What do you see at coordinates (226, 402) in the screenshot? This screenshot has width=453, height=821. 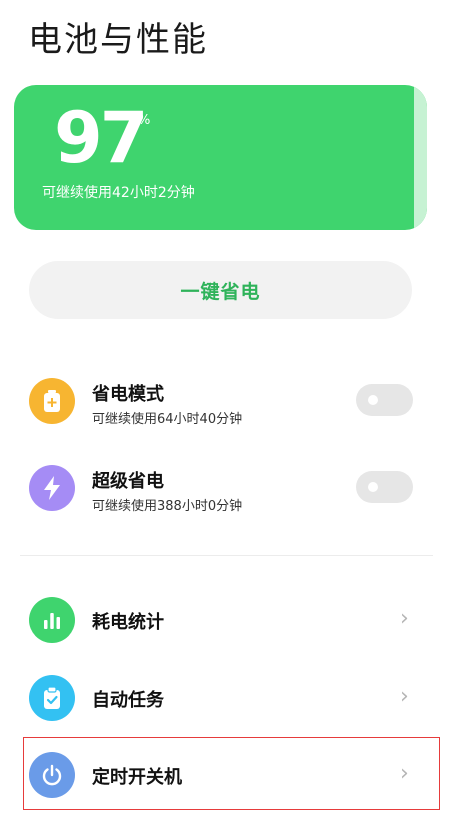 I see `power-saving-mode-row: 省电模式 可继续使用64小时40分钟` at bounding box center [226, 402].